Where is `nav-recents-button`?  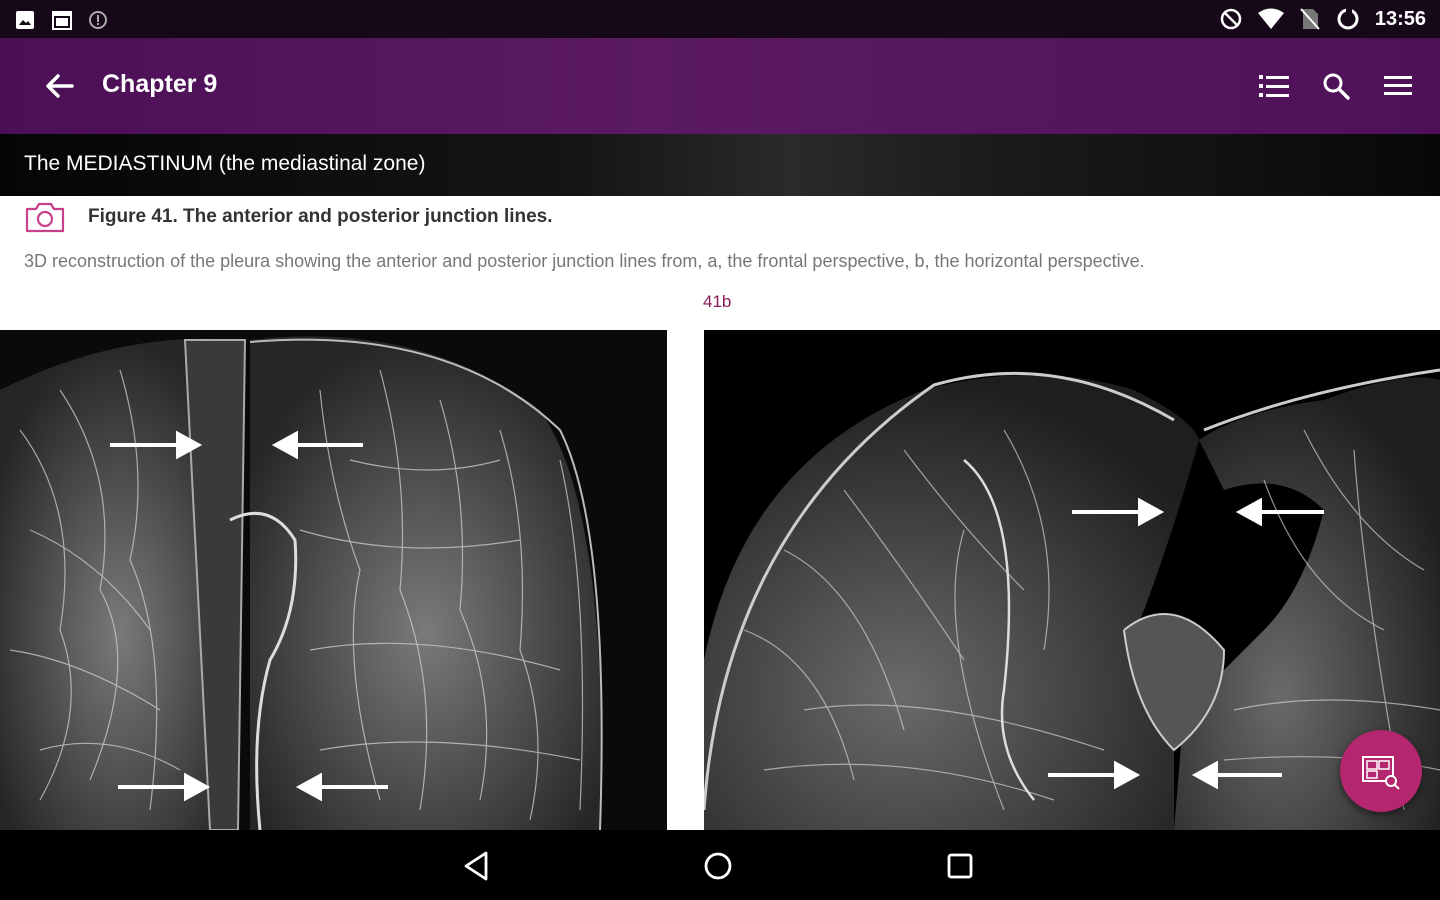 nav-recents-button is located at coordinates (960, 866).